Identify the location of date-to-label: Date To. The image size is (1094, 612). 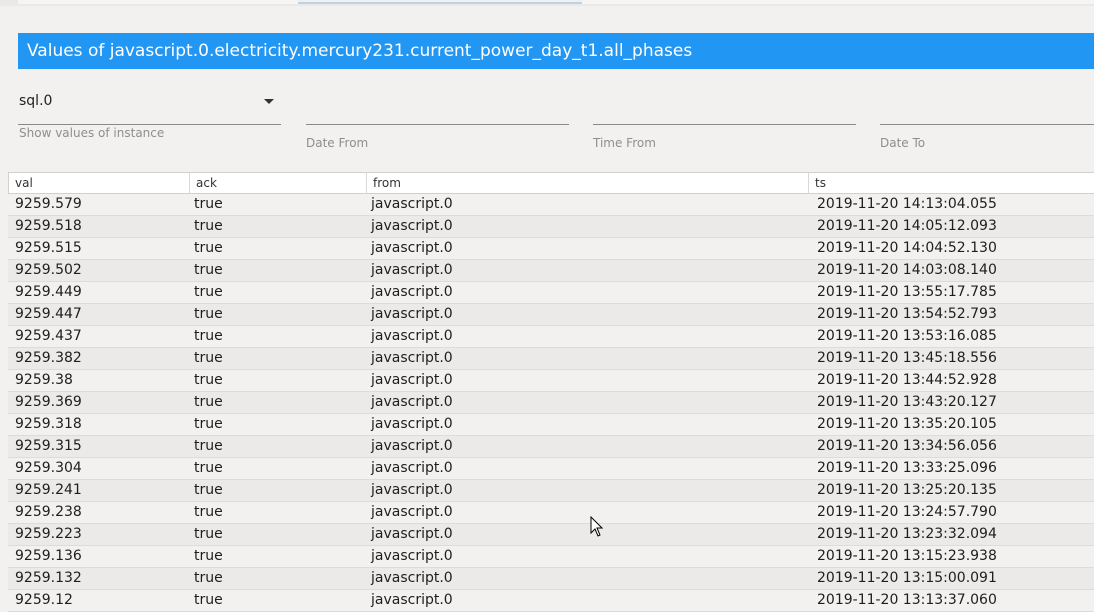
(903, 143).